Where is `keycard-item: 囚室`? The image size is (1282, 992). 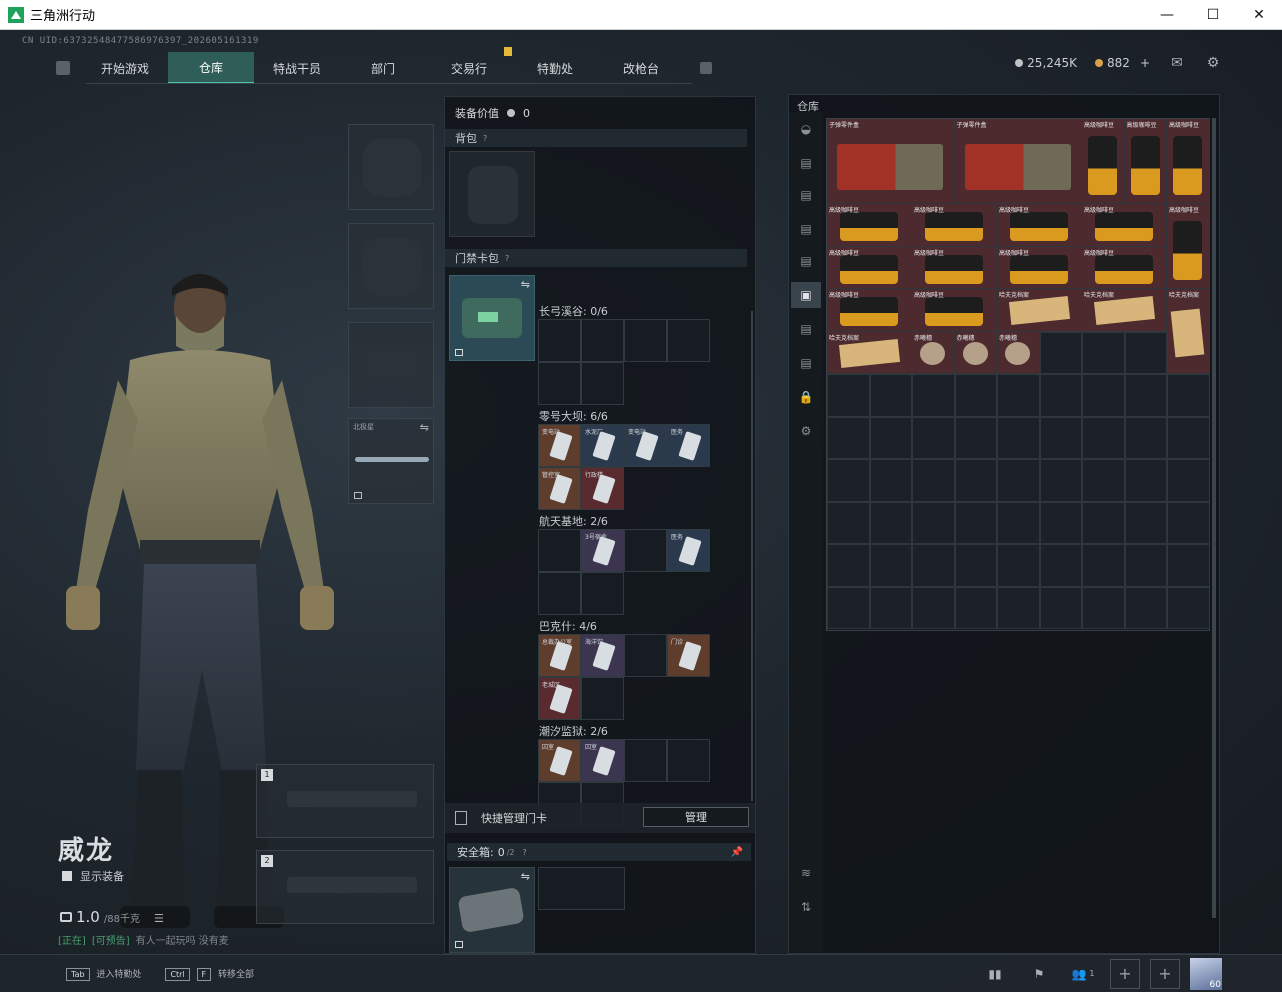
keycard-item: 囚室 is located at coordinates (559, 760).